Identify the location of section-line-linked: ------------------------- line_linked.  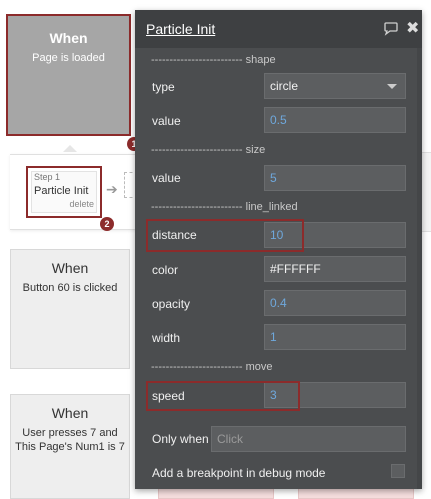
(224, 207).